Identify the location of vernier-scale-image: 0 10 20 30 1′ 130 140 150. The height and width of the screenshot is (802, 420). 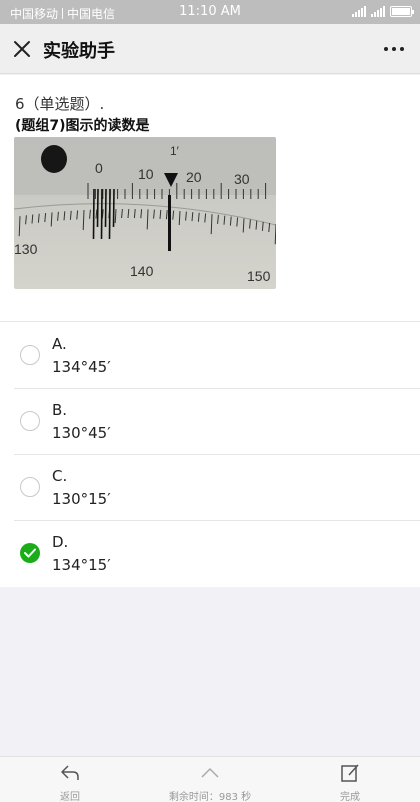
(145, 213).